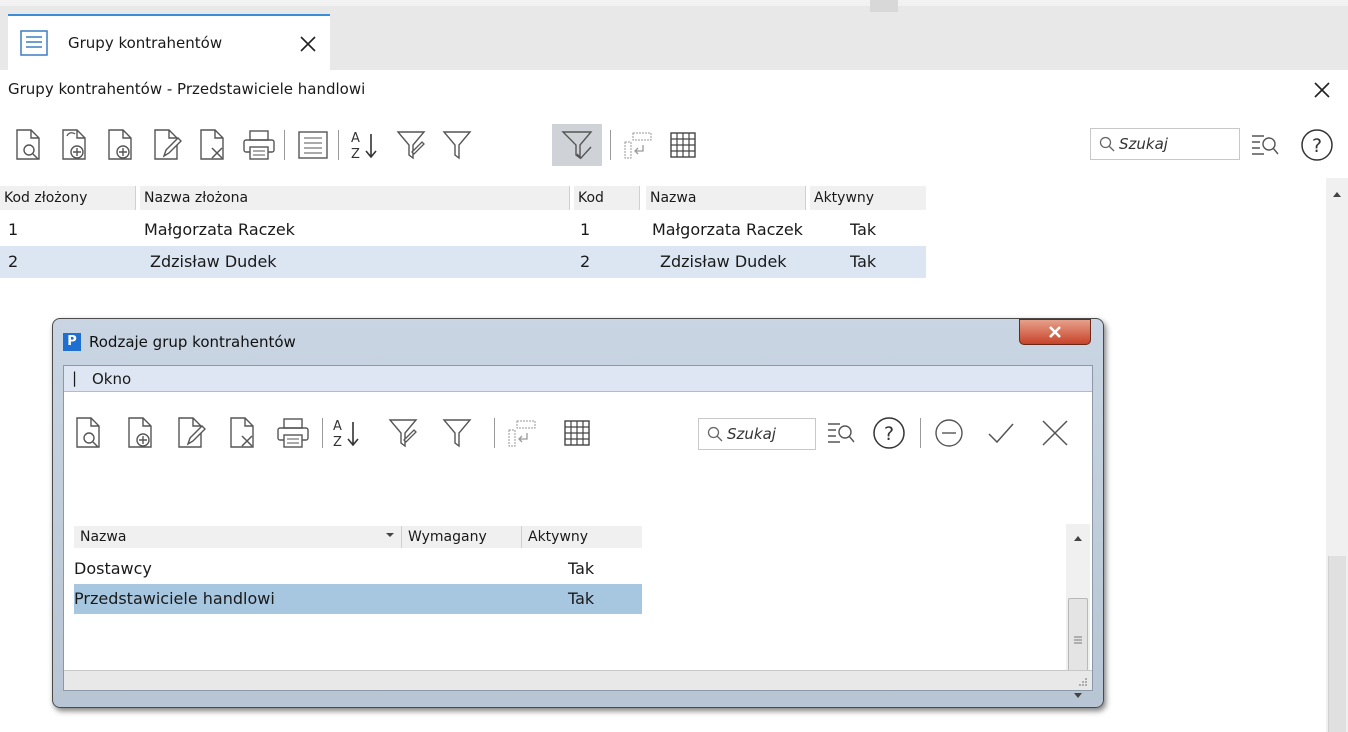  Describe the element at coordinates (72, 342) in the screenshot. I see `app-badge-icon: P` at that location.